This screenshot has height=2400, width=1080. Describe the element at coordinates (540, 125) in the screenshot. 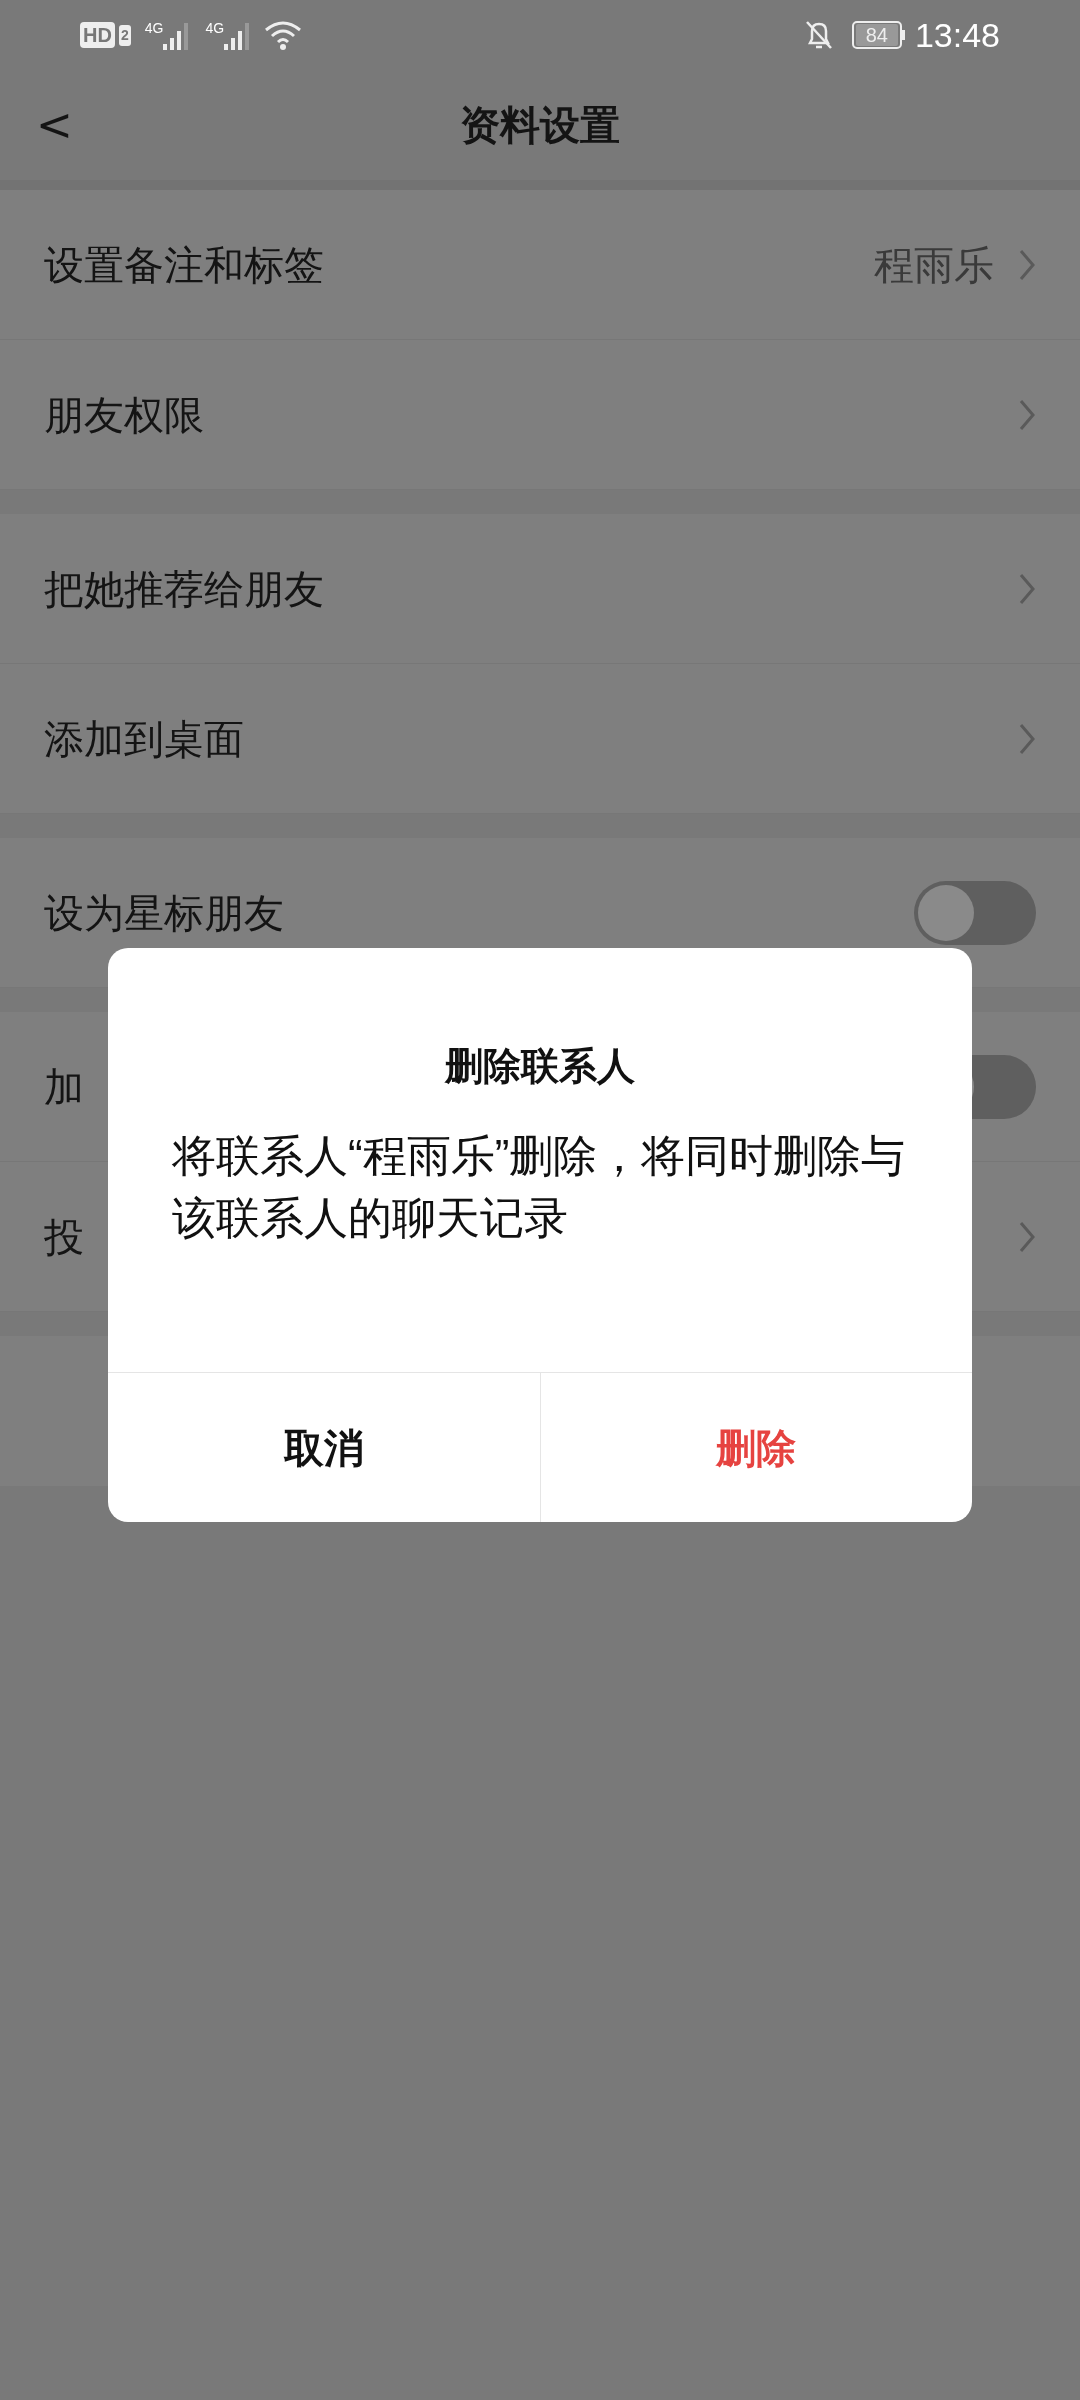

I see `page-title: 资料设置` at that location.